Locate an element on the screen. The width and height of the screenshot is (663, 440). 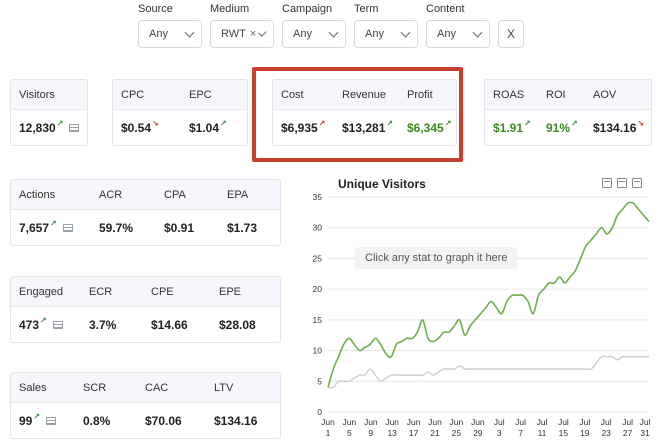
cpc-label: CPC is located at coordinates (133, 95).